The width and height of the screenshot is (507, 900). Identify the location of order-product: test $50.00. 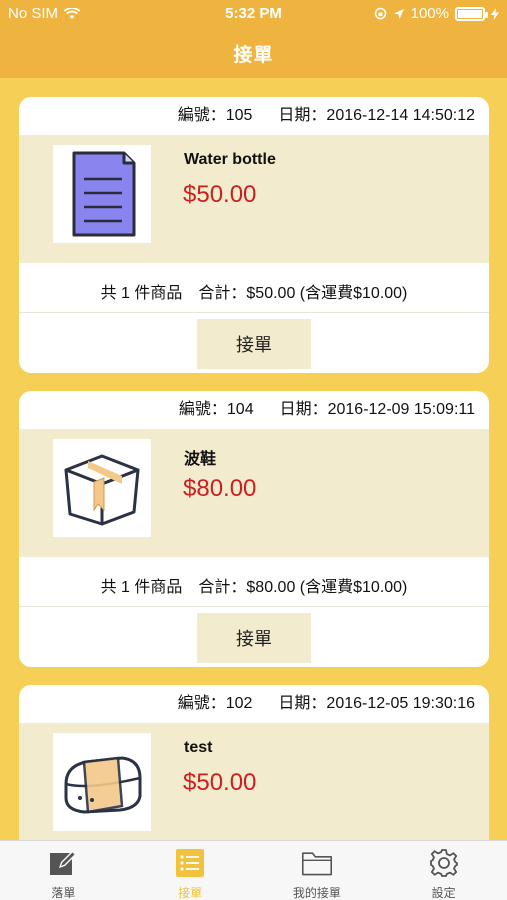
(254, 787).